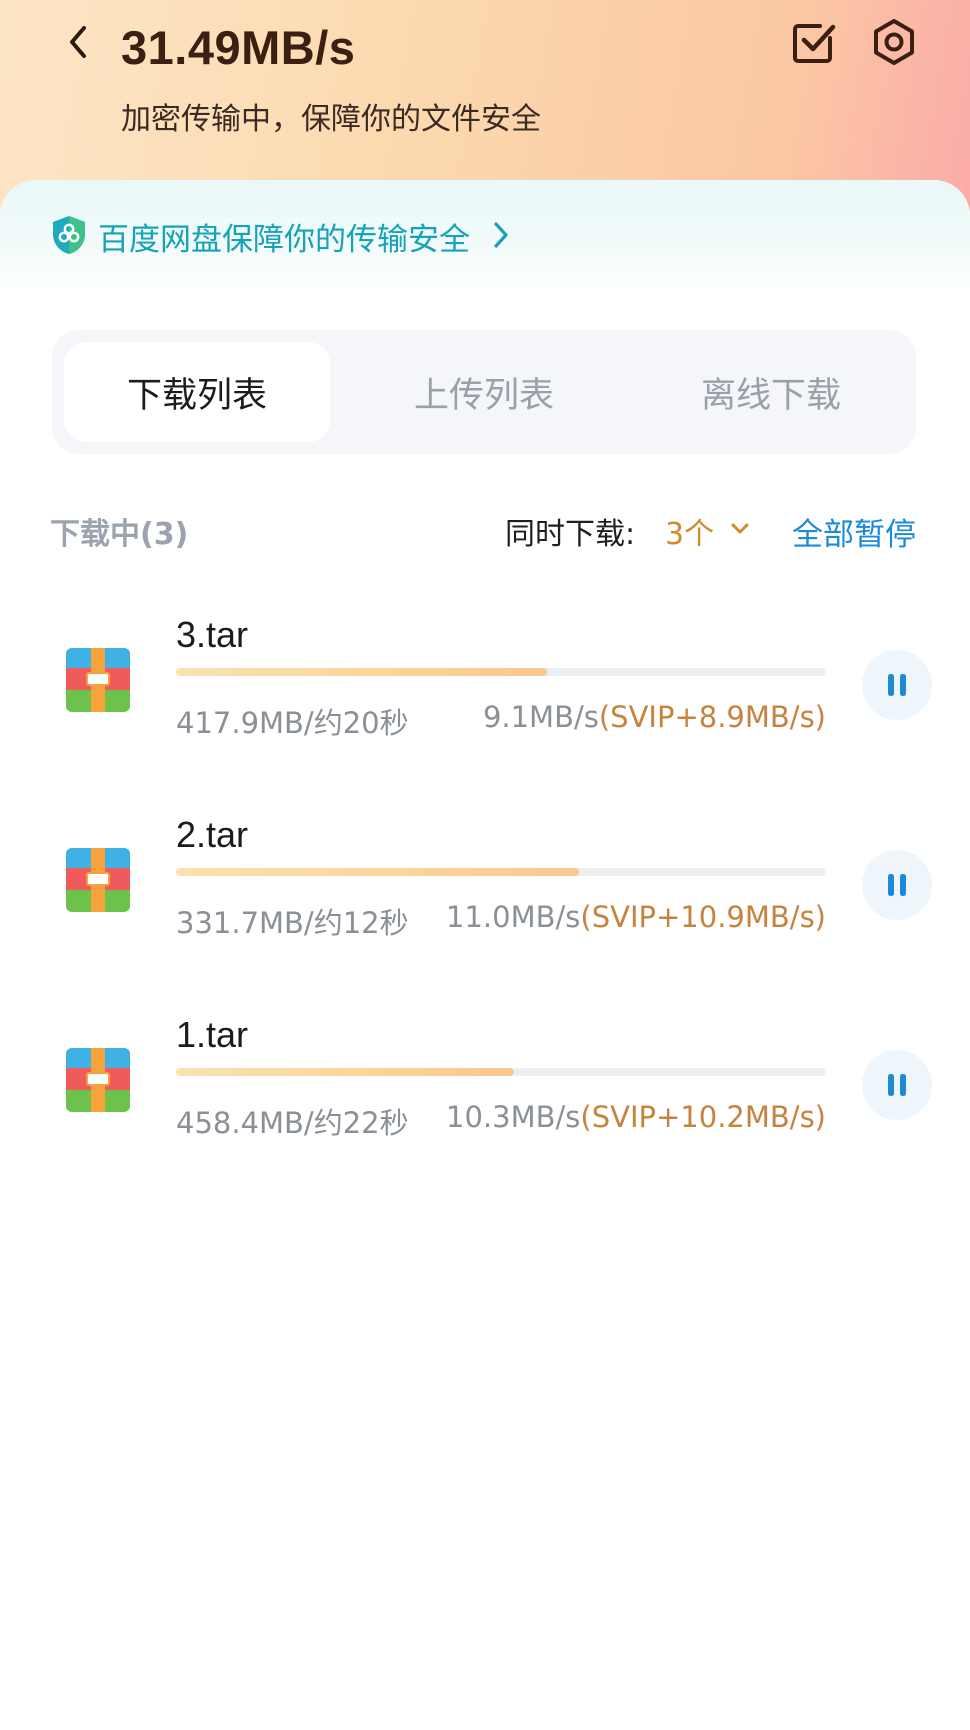  I want to click on size-eta: 331.7MB/约12秒, so click(292, 923).